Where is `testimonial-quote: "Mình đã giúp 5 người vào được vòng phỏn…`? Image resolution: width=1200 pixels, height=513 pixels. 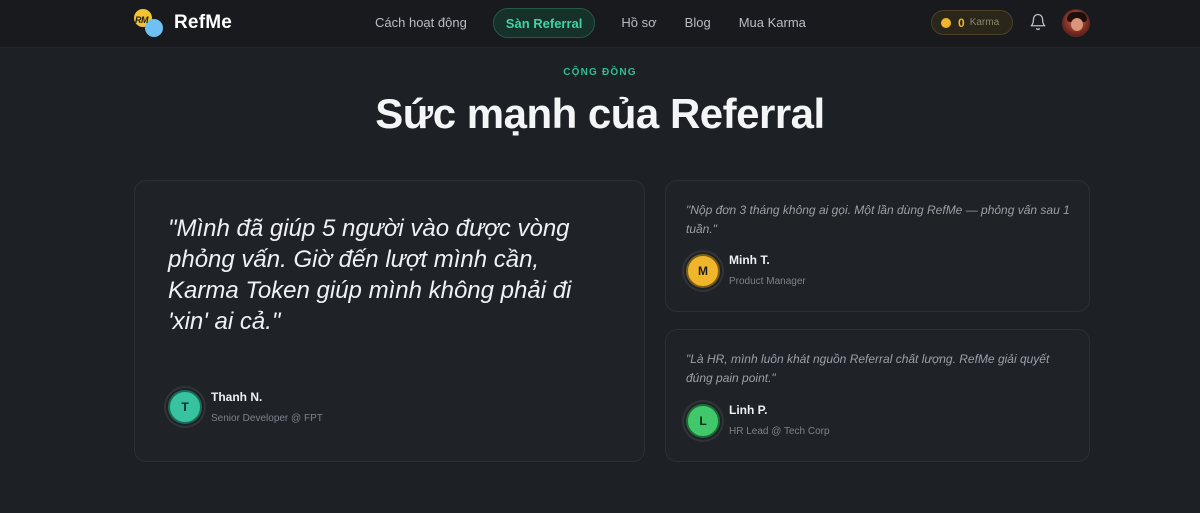 testimonial-quote: "Mình đã giúp 5 người vào được vòng phỏn… is located at coordinates (370, 275).